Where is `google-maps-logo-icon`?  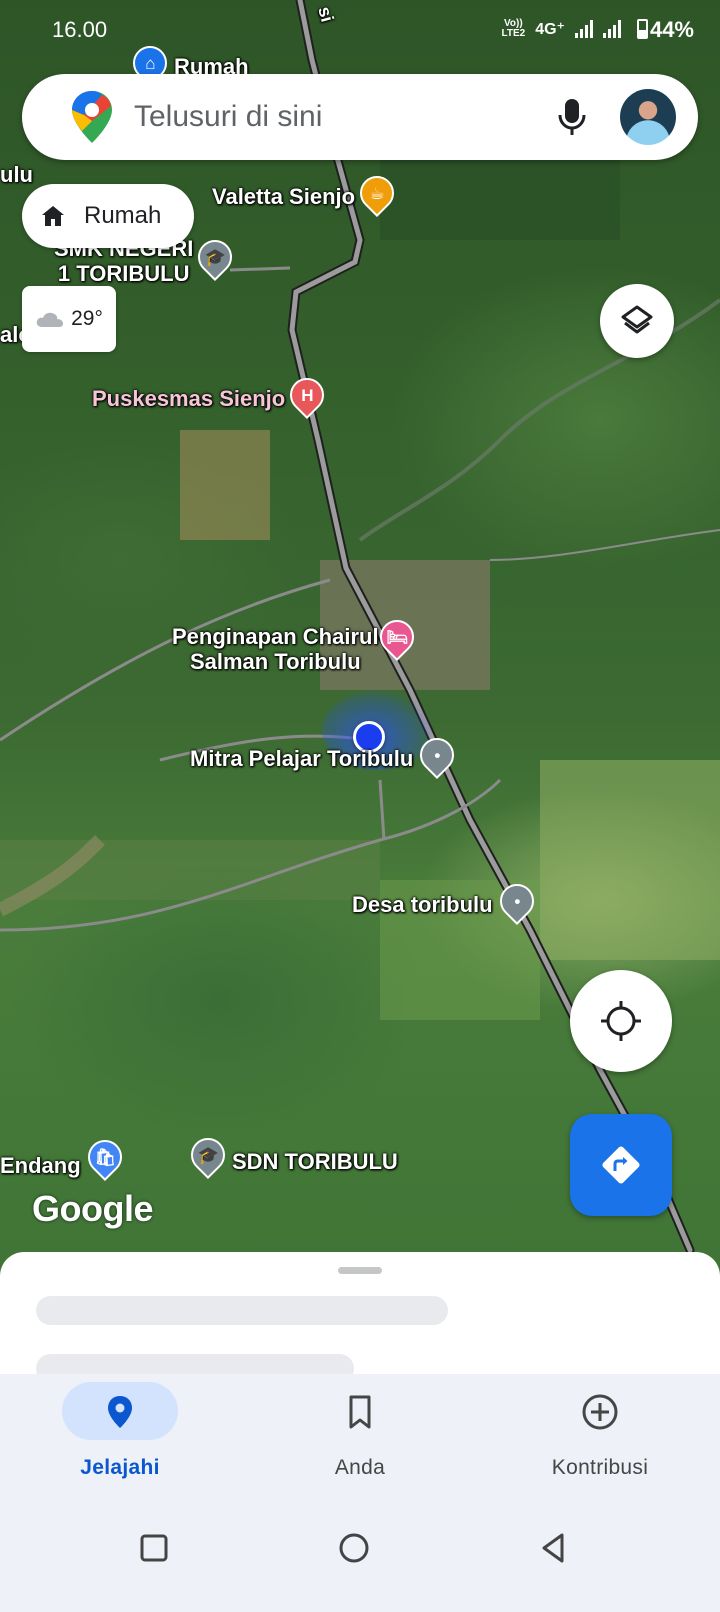
google-maps-logo-icon is located at coordinates (92, 117).